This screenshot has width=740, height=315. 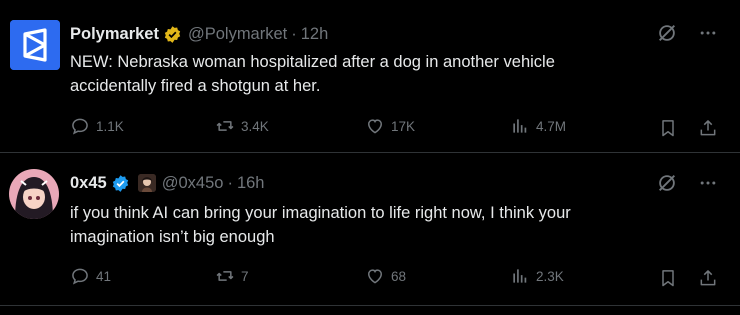 I want to click on avatar-0x45, so click(x=34, y=194).